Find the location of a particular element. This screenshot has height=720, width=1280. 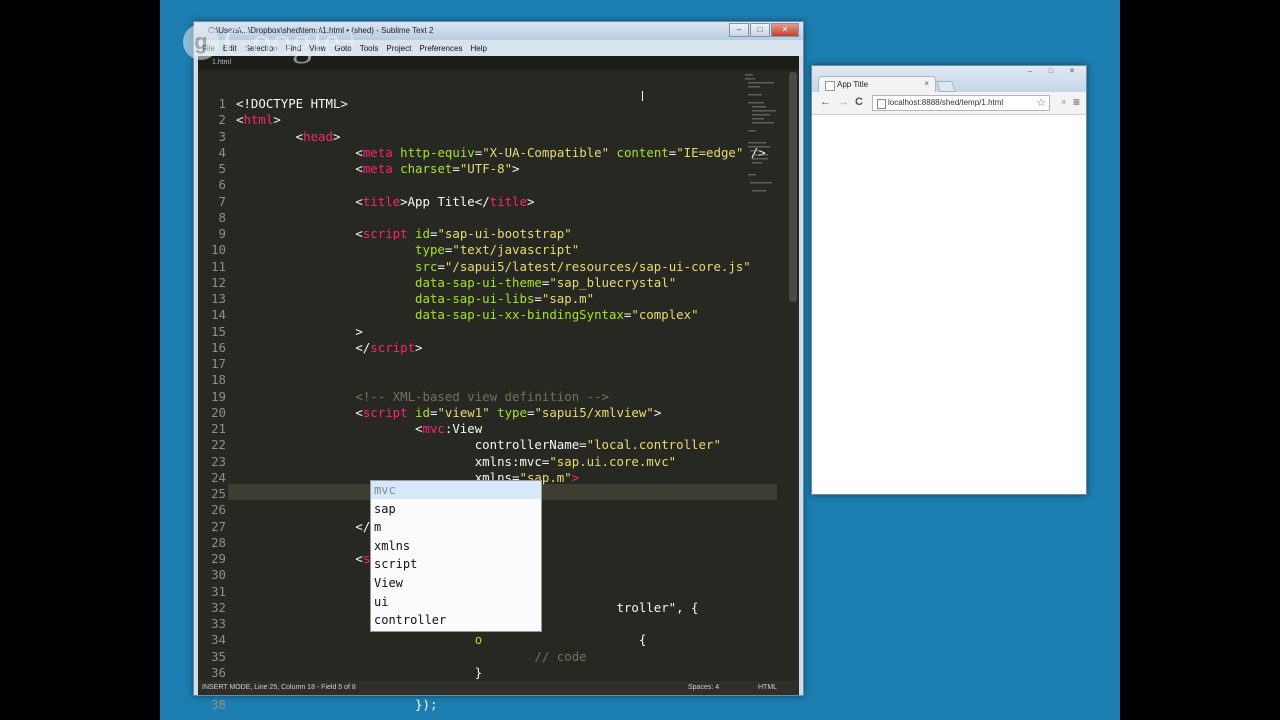

code-line: <head> is located at coordinates (288, 136).